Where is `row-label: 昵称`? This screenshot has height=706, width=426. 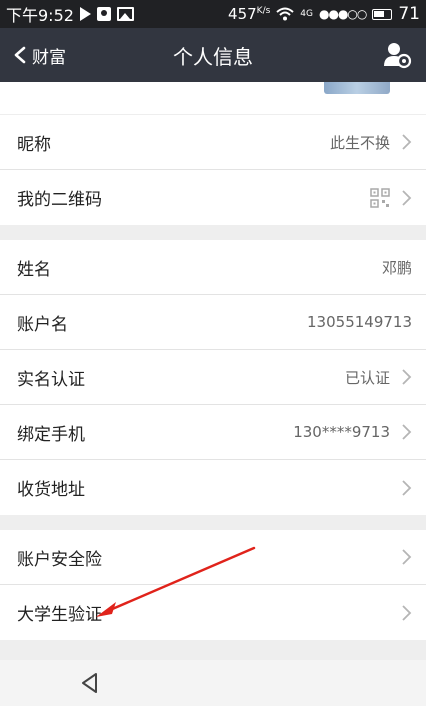
row-label: 昵称 is located at coordinates (34, 144).